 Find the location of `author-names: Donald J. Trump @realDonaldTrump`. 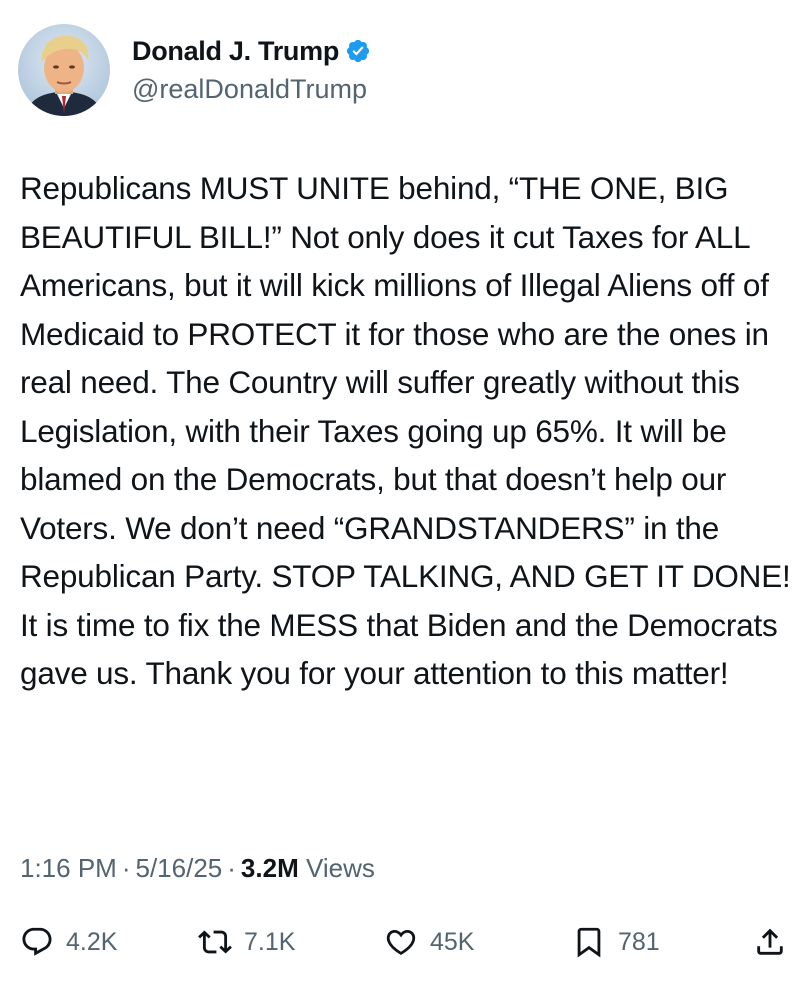

author-names: Donald J. Trump @realDonaldTrump is located at coordinates (251, 70).